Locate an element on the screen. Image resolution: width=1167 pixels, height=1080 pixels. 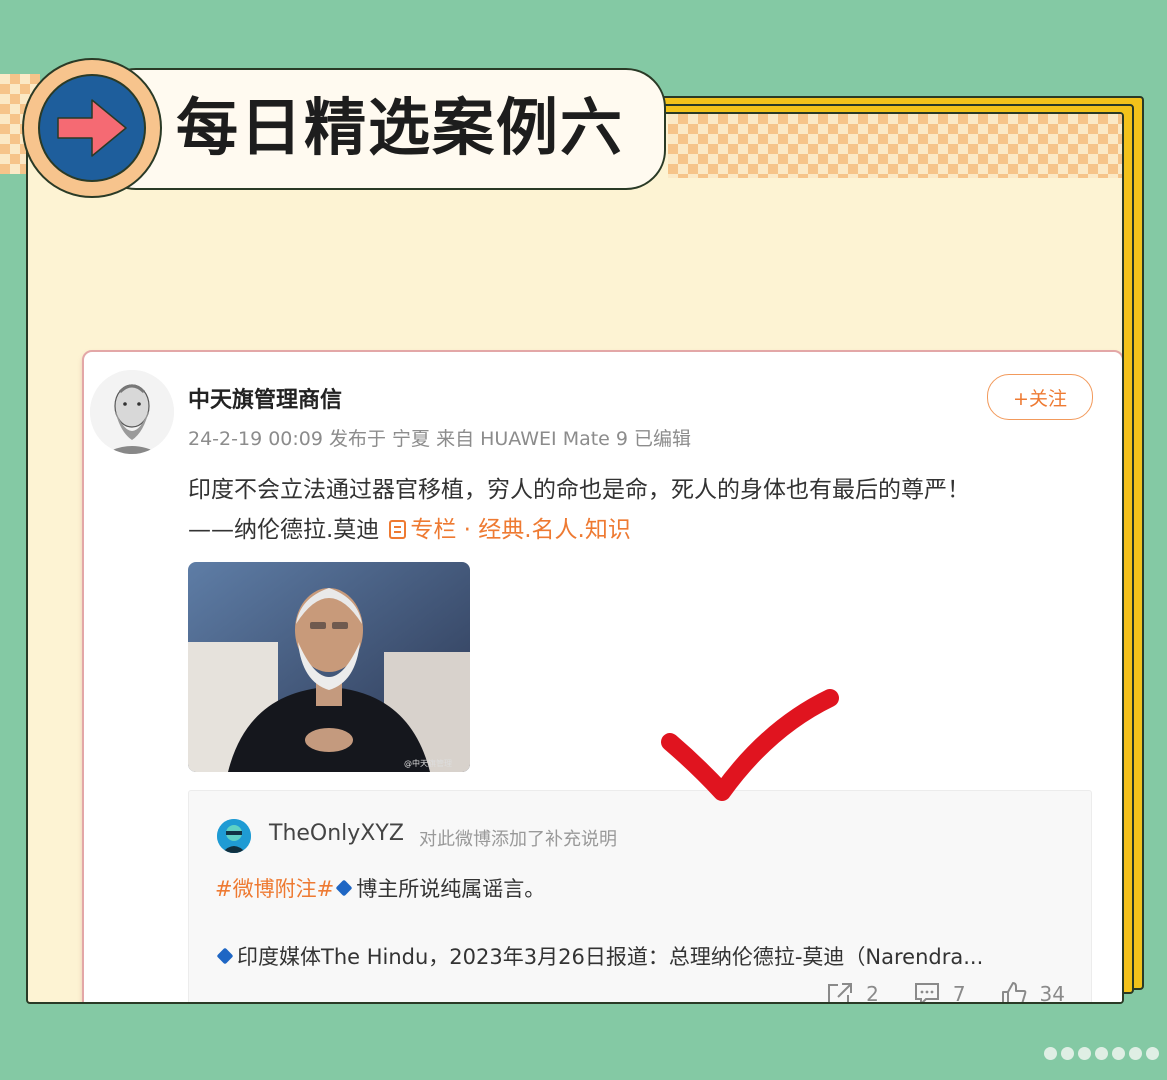
note-line1: #微博附注# 博主所说纯属谣言。 is located at coordinates (380, 888).